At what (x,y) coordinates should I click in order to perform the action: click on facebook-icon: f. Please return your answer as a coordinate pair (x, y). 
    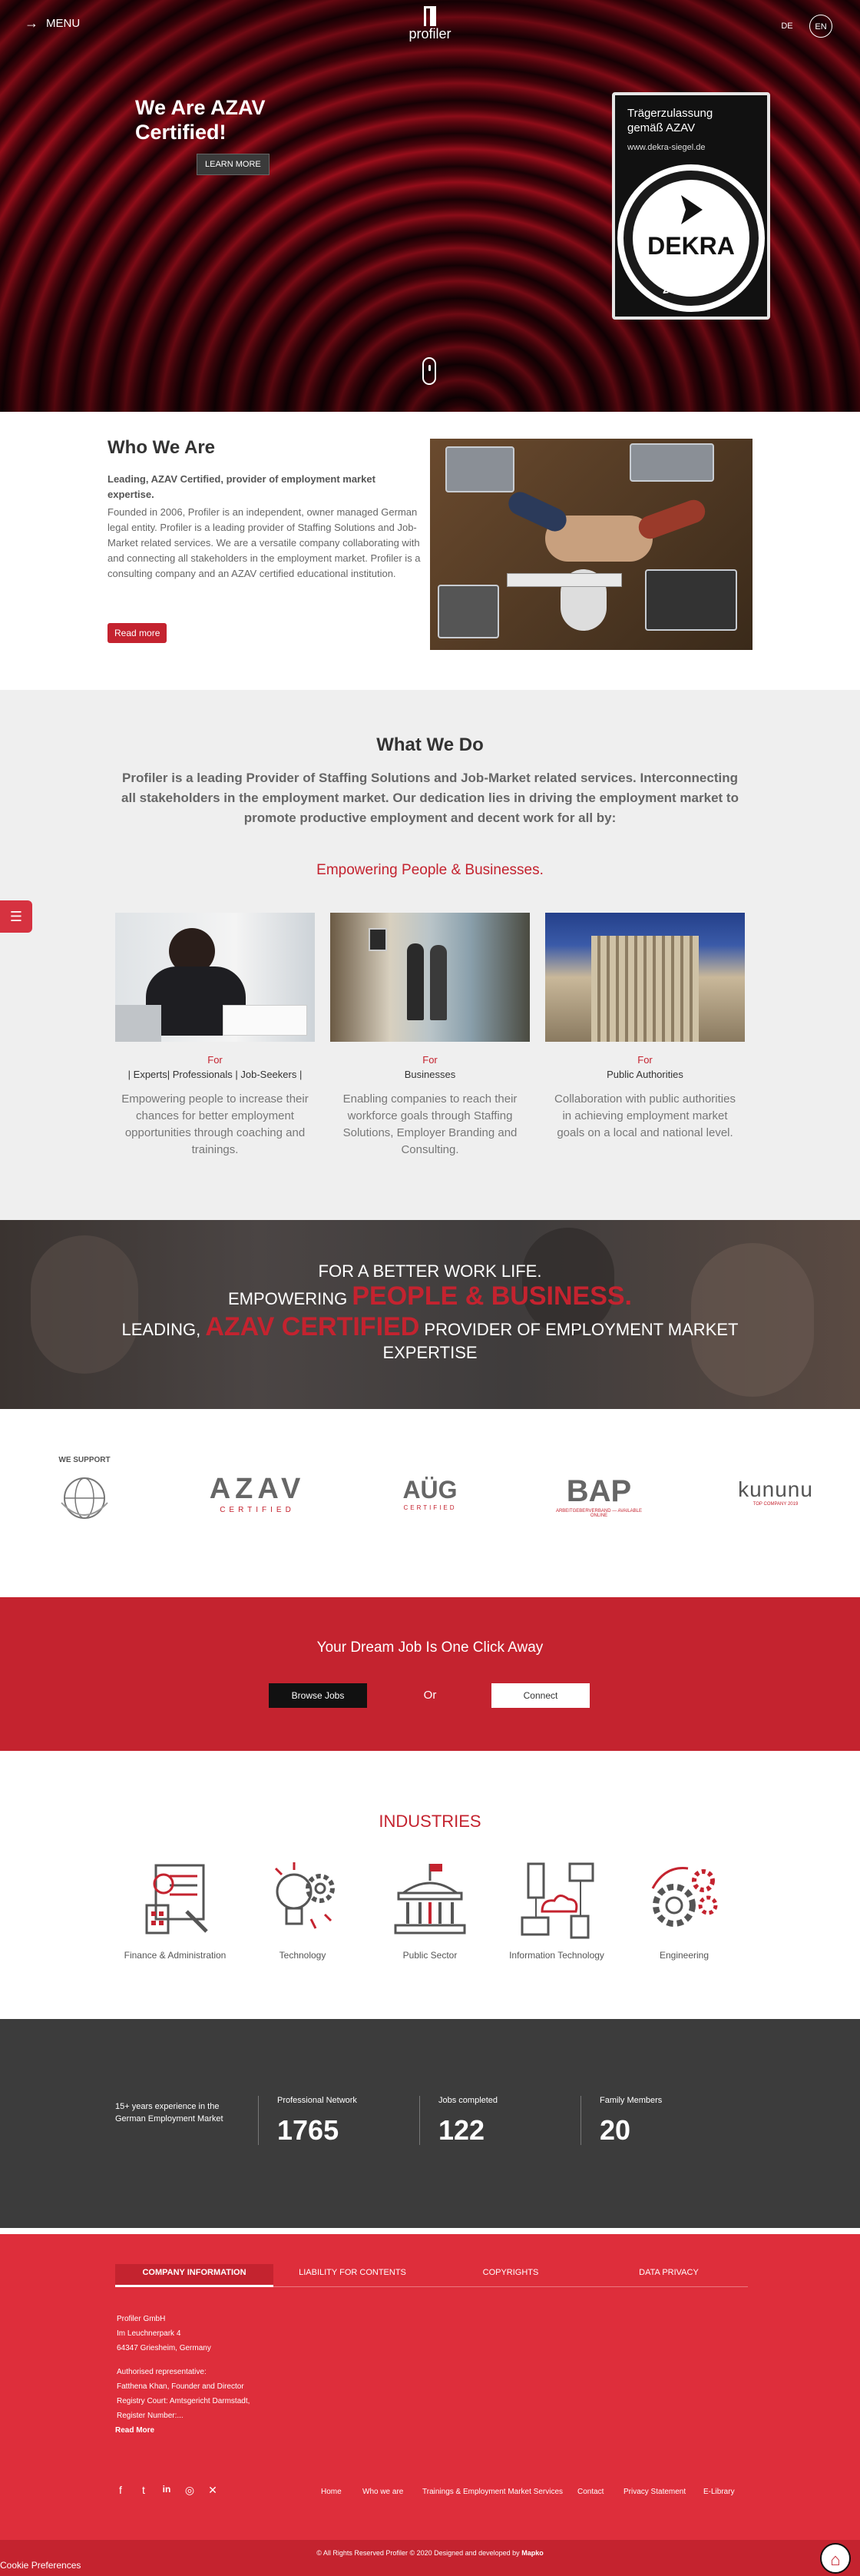
    Looking at the image, I should click on (121, 2490).